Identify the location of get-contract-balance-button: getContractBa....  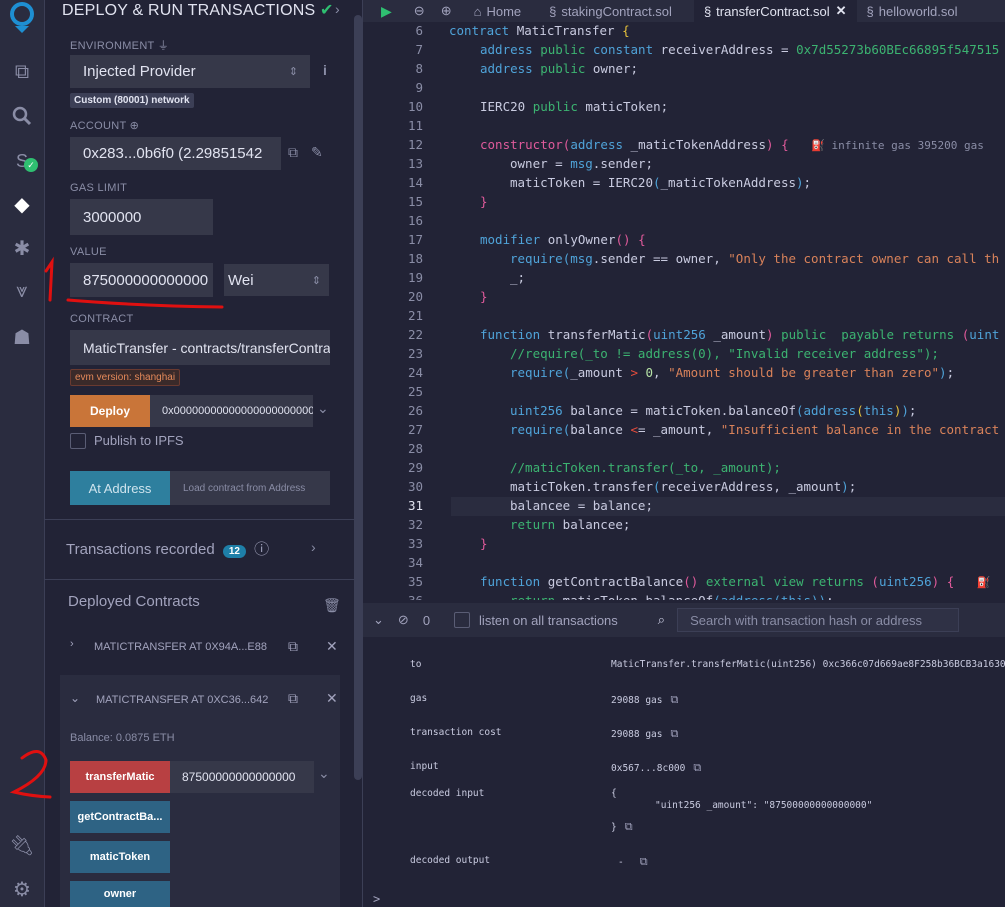
(120, 817).